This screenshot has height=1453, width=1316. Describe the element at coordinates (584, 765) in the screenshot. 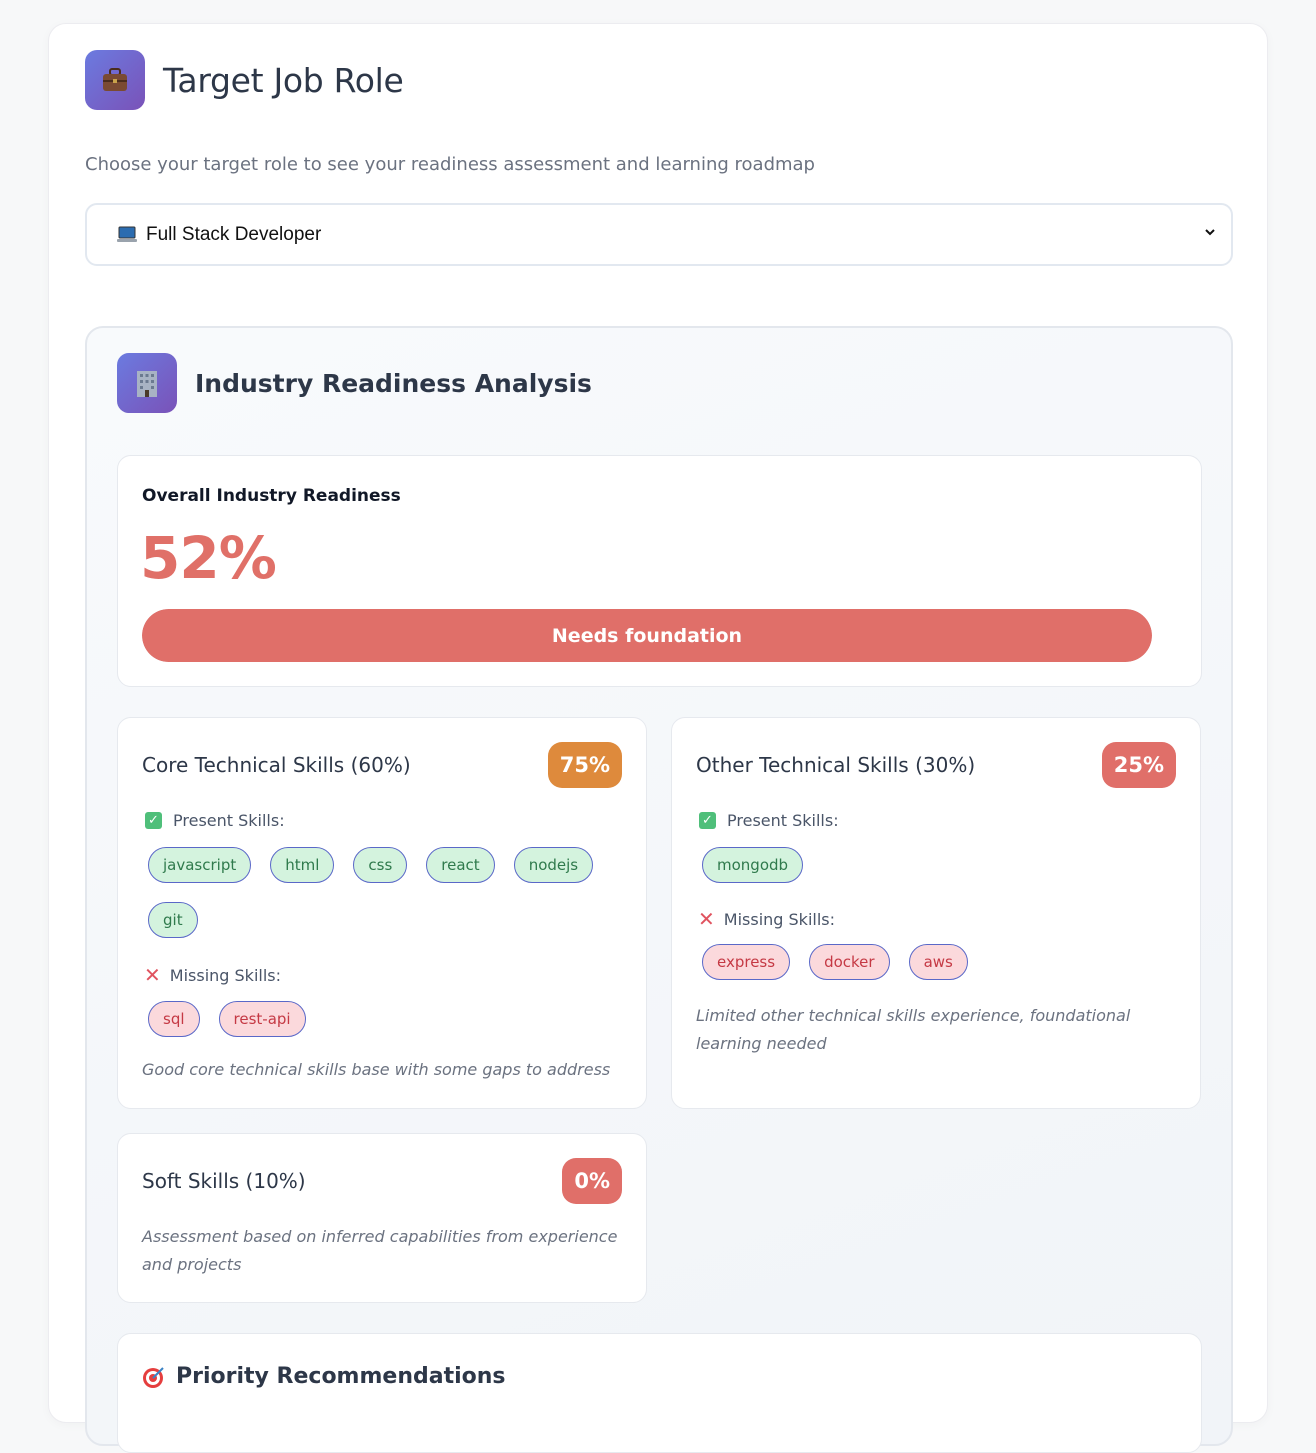

I see `core-skills-score-badge: 75%` at that location.